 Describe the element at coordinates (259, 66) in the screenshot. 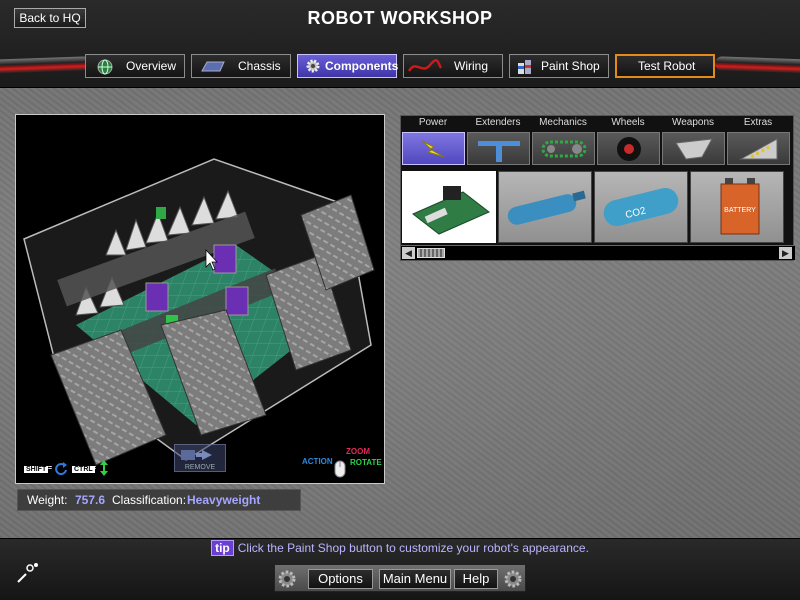

I see `tab-label: Chassis` at that location.